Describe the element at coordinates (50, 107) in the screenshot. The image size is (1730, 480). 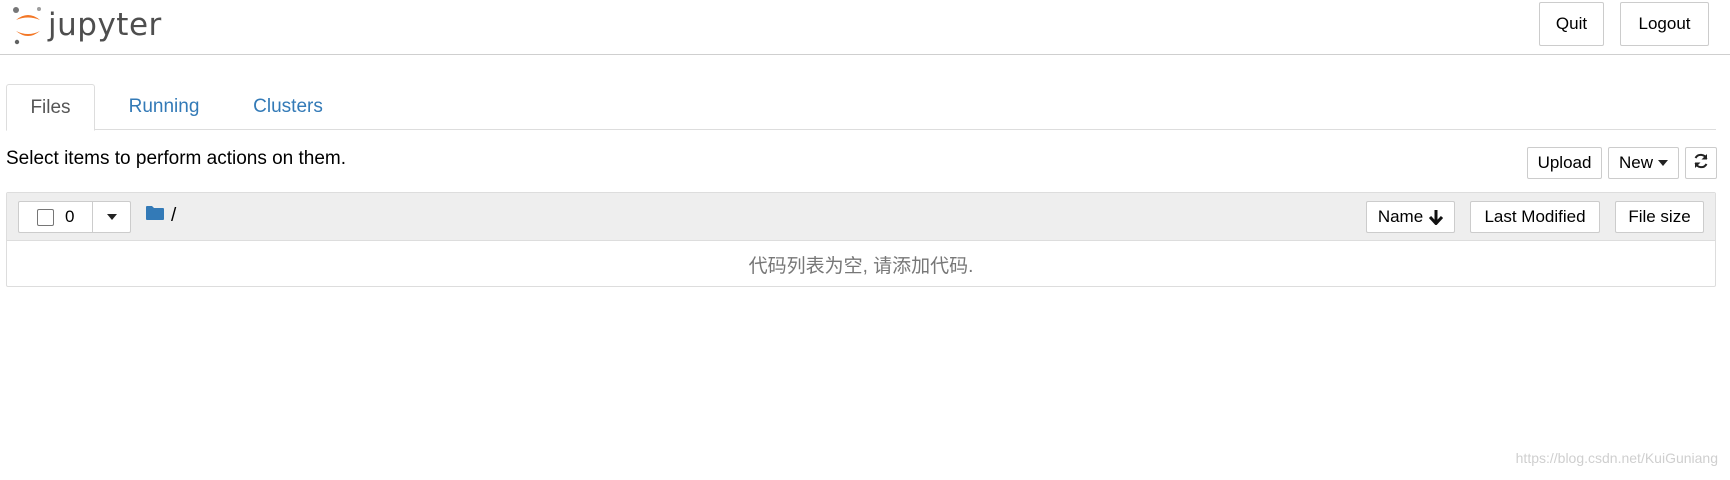
I see `tab-files: Files` at that location.